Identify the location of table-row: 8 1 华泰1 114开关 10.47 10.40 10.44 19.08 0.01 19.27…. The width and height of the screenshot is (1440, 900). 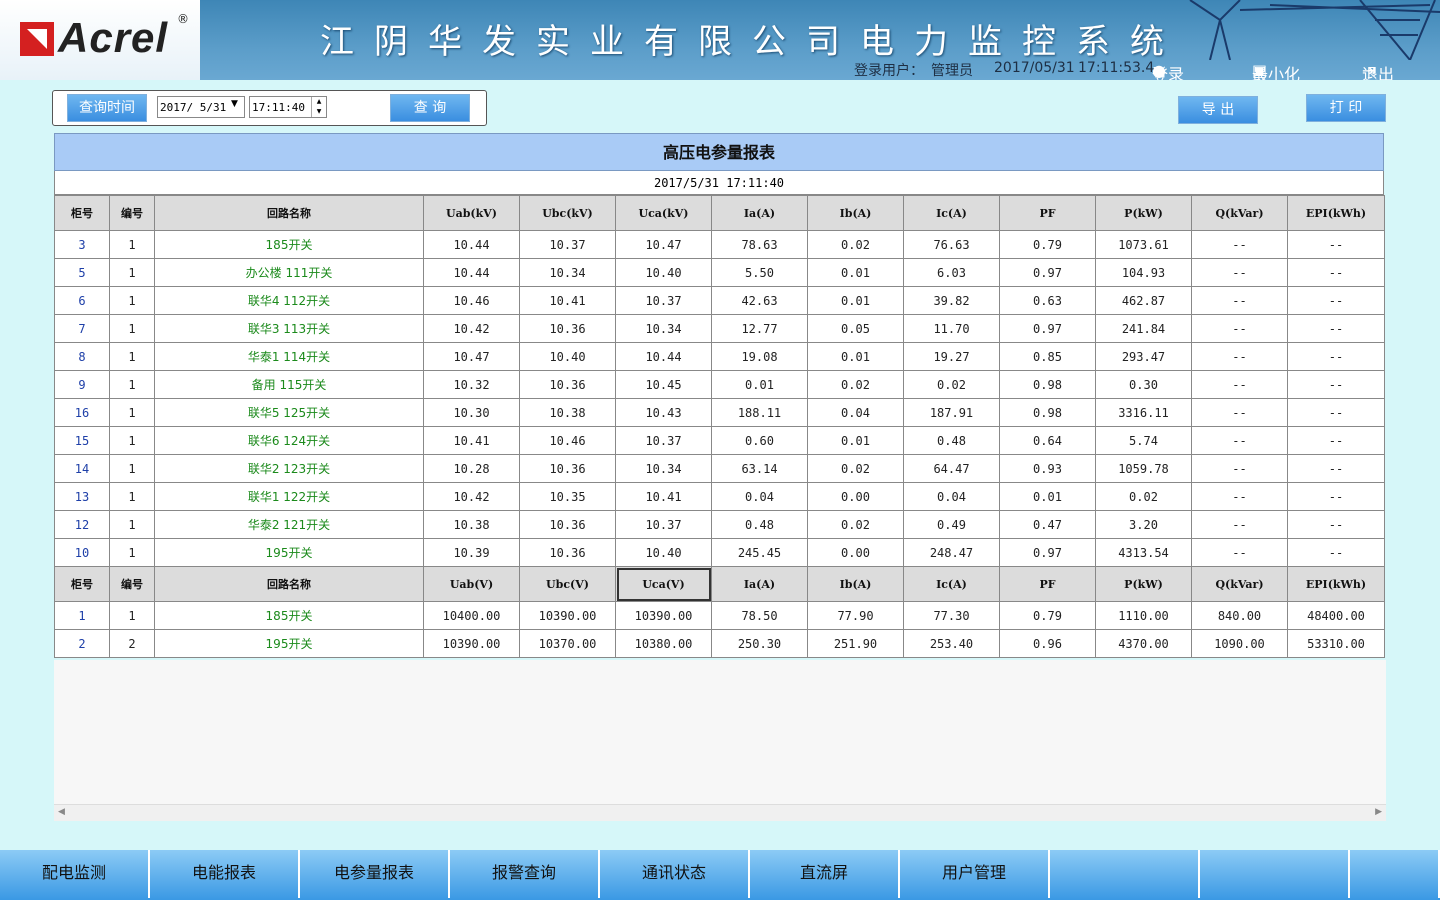
(719, 356).